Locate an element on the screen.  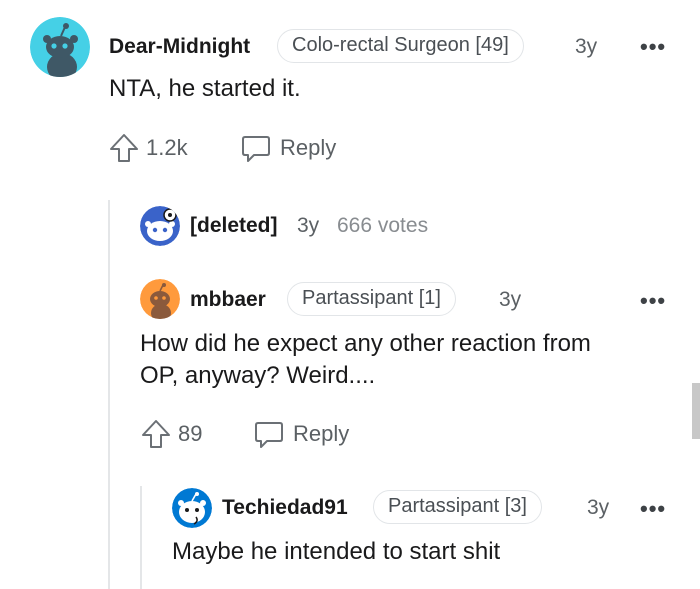
scrollbar-thumb is located at coordinates (696, 411).